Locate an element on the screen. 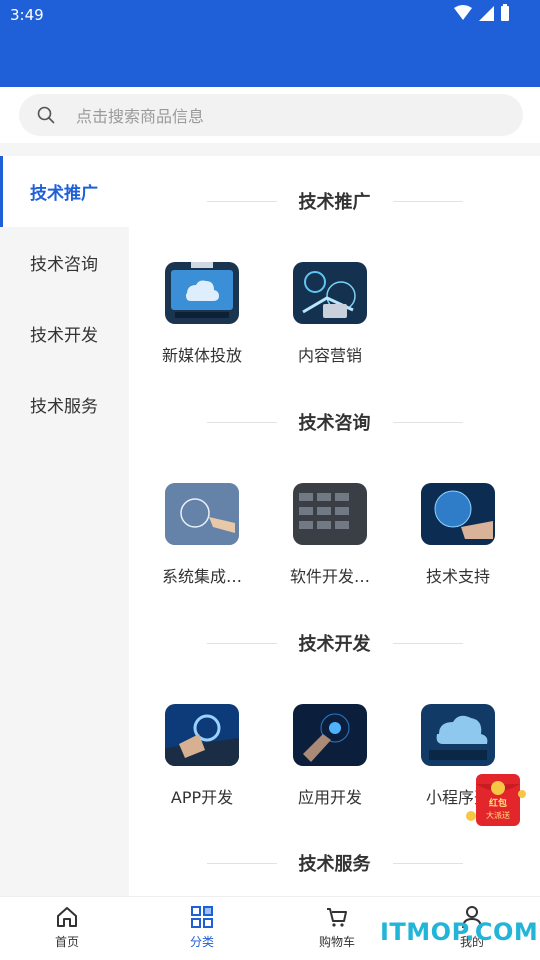 This screenshot has height=960, width=540. tab-home: 首页 is located at coordinates (67, 927).